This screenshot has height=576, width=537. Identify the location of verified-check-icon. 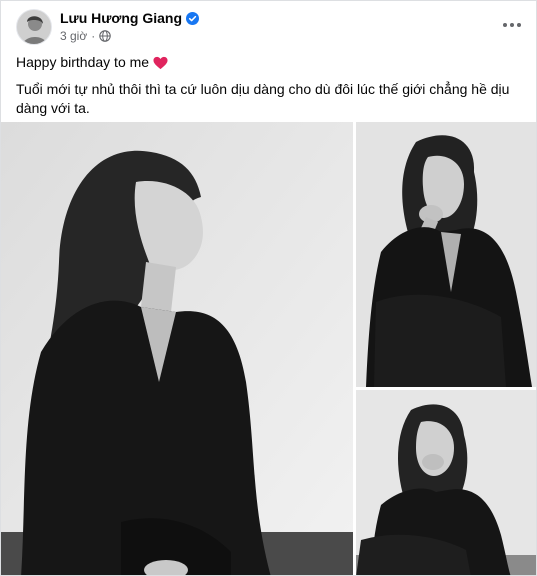
(192, 18).